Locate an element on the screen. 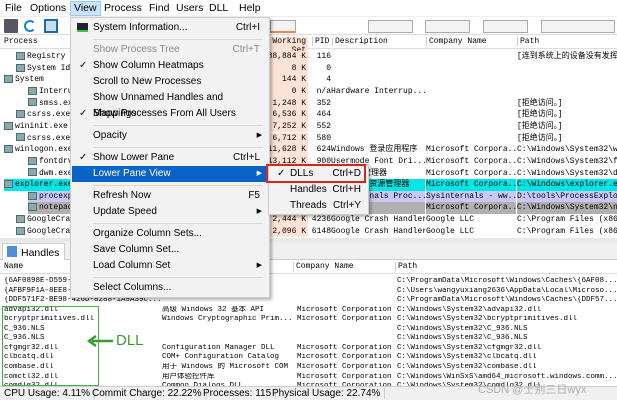  menu-options: Options is located at coordinates (48, 8).